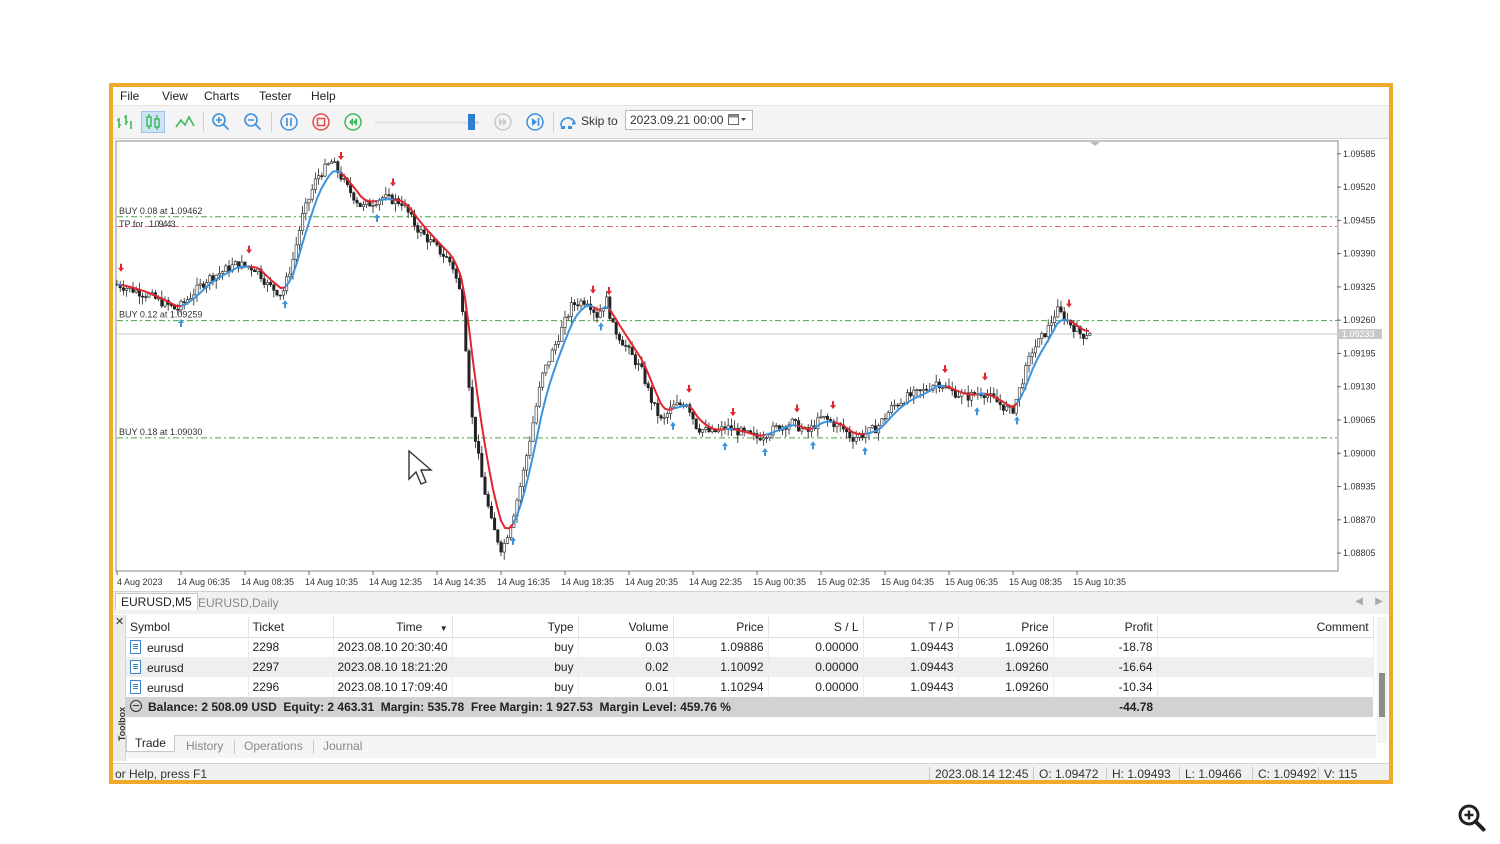 The width and height of the screenshot is (1500, 844). I want to click on tab-history: History, so click(204, 746).